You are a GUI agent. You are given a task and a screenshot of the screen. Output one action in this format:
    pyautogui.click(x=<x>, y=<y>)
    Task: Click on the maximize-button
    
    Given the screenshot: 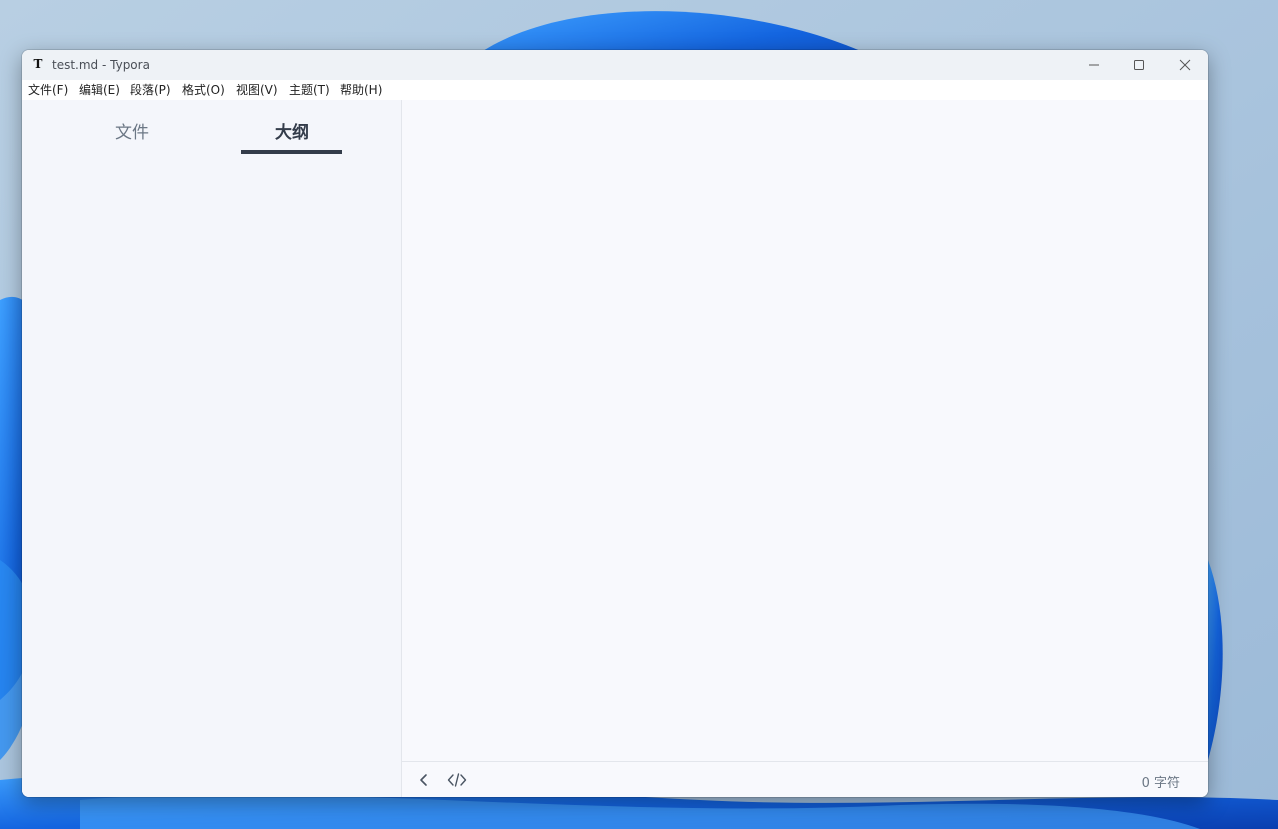 What is the action you would take?
    pyautogui.click(x=1139, y=65)
    